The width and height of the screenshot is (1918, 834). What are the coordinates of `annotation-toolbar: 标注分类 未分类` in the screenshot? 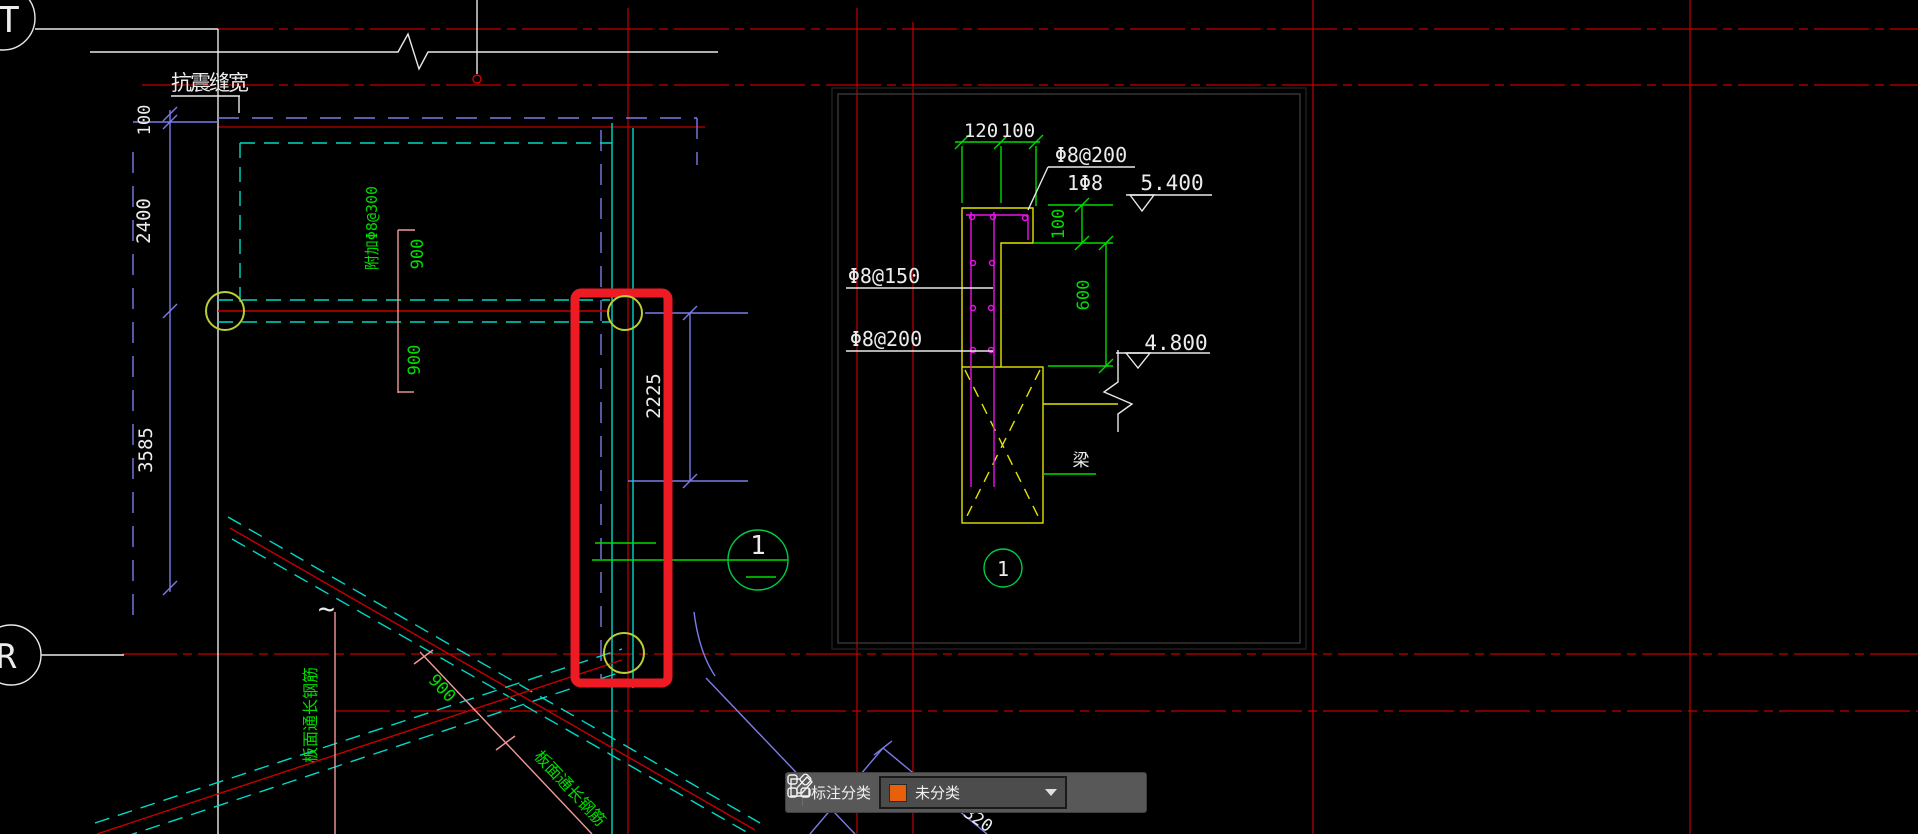 It's located at (966, 792).